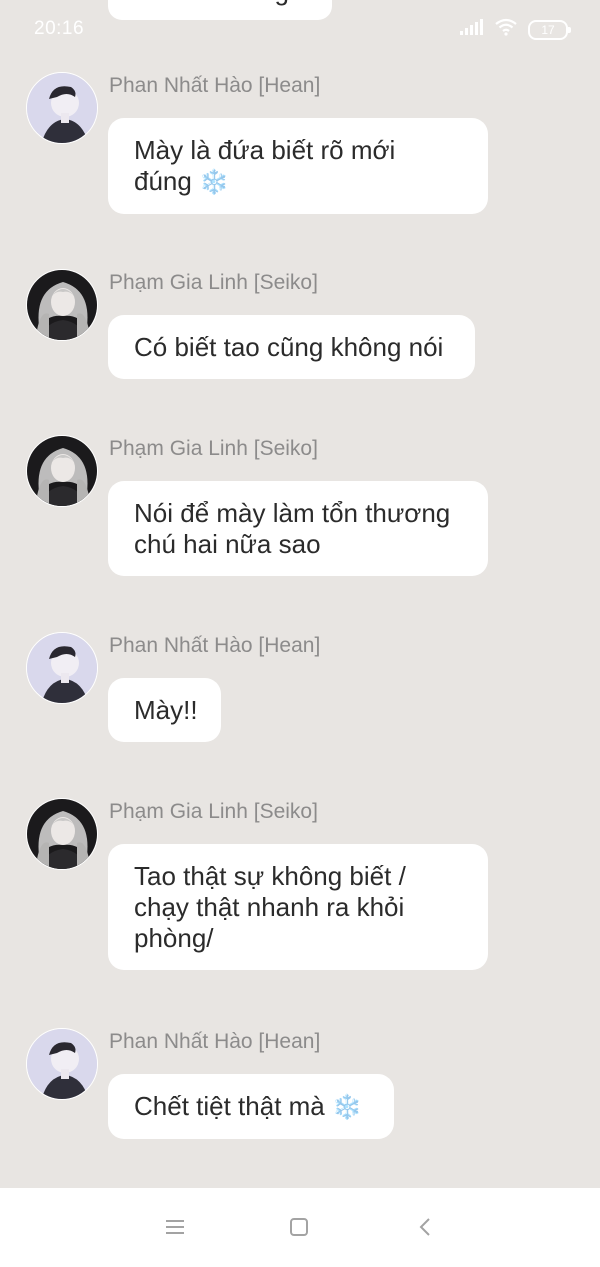 This screenshot has height=1267, width=600. I want to click on back-icon, so click(425, 1227).